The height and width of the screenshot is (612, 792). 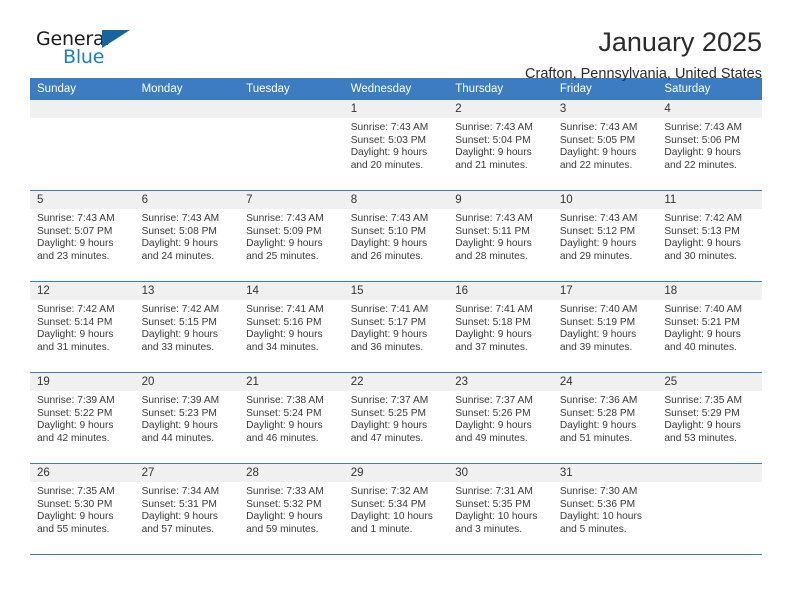 What do you see at coordinates (187, 382) in the screenshot?
I see `day-number: 20` at bounding box center [187, 382].